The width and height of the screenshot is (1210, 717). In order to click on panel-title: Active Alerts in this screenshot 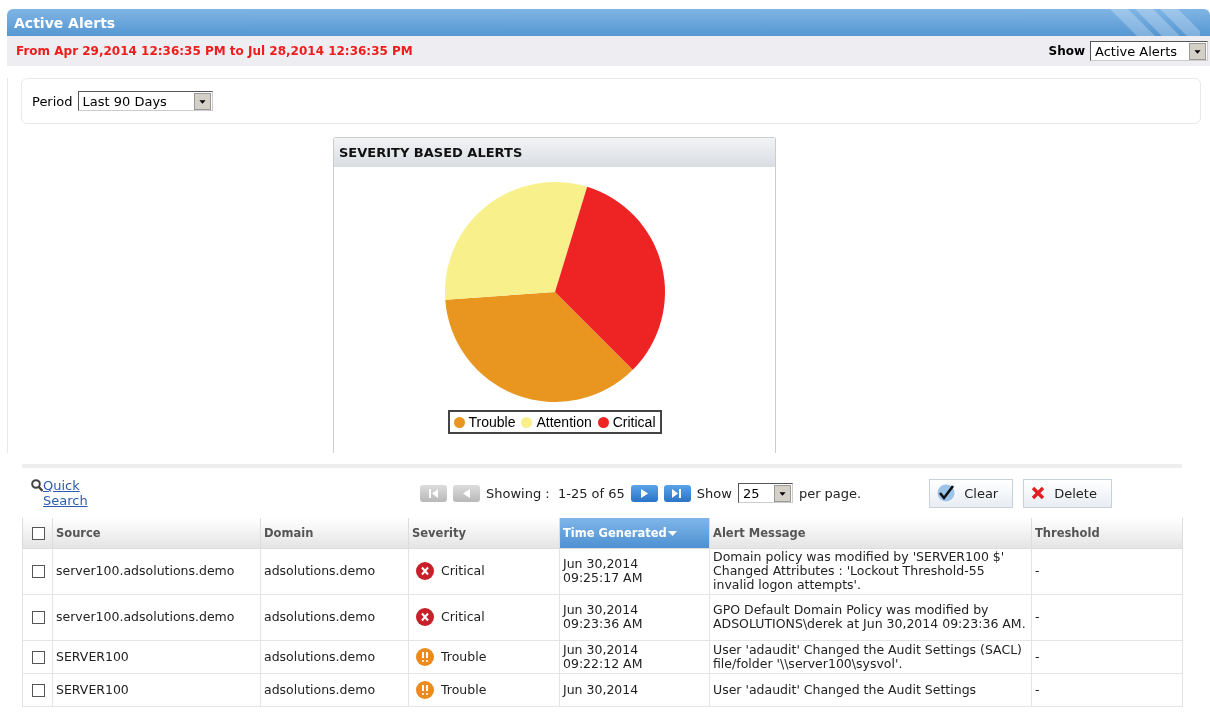, I will do `click(65, 23)`.